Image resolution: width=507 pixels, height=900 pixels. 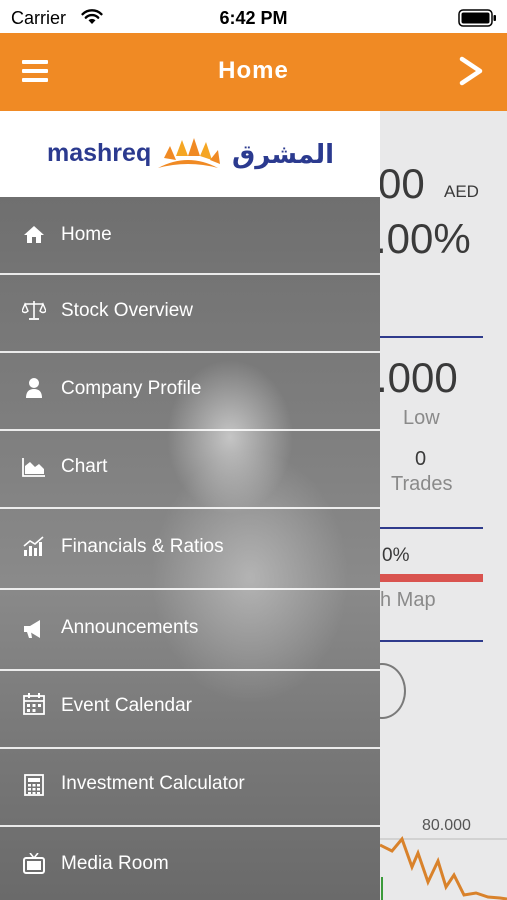 I want to click on home-icon, so click(x=34, y=234).